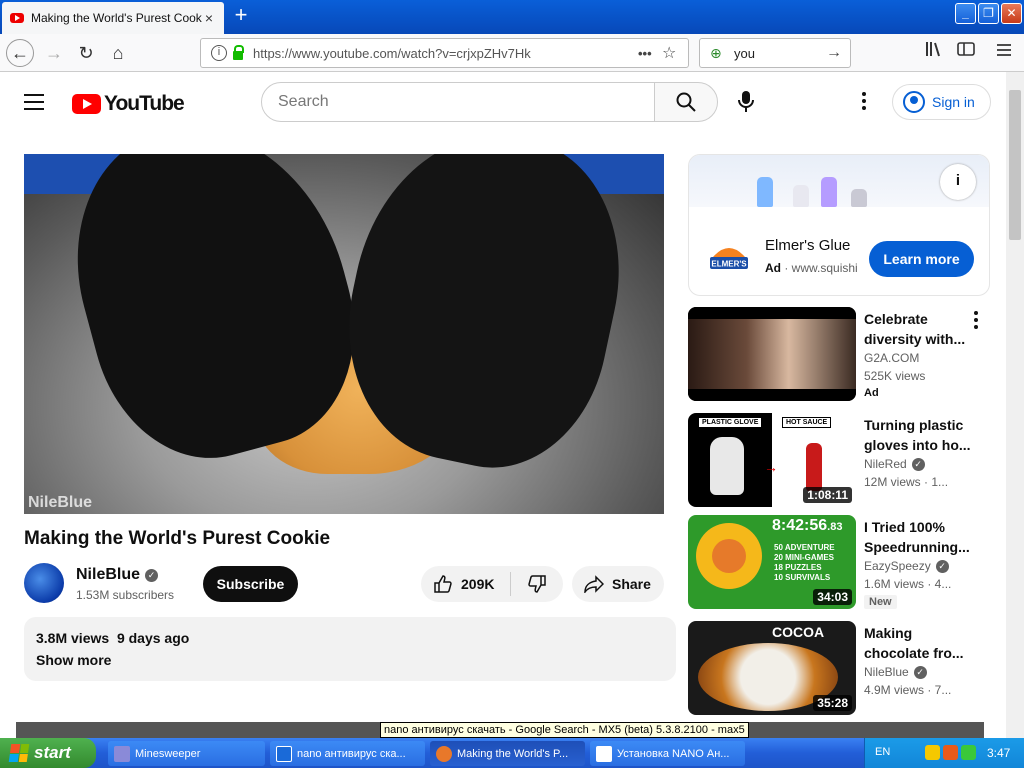  I want to click on minesweeper-icon, so click(122, 753).